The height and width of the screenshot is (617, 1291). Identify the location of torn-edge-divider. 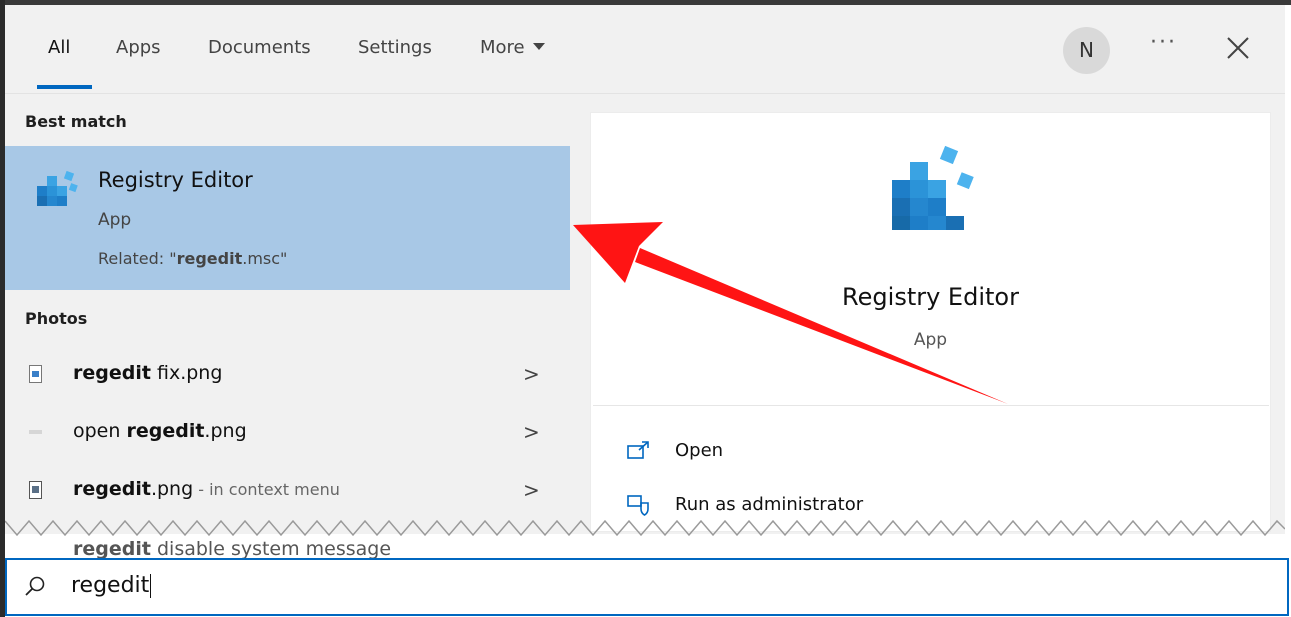
(645, 528).